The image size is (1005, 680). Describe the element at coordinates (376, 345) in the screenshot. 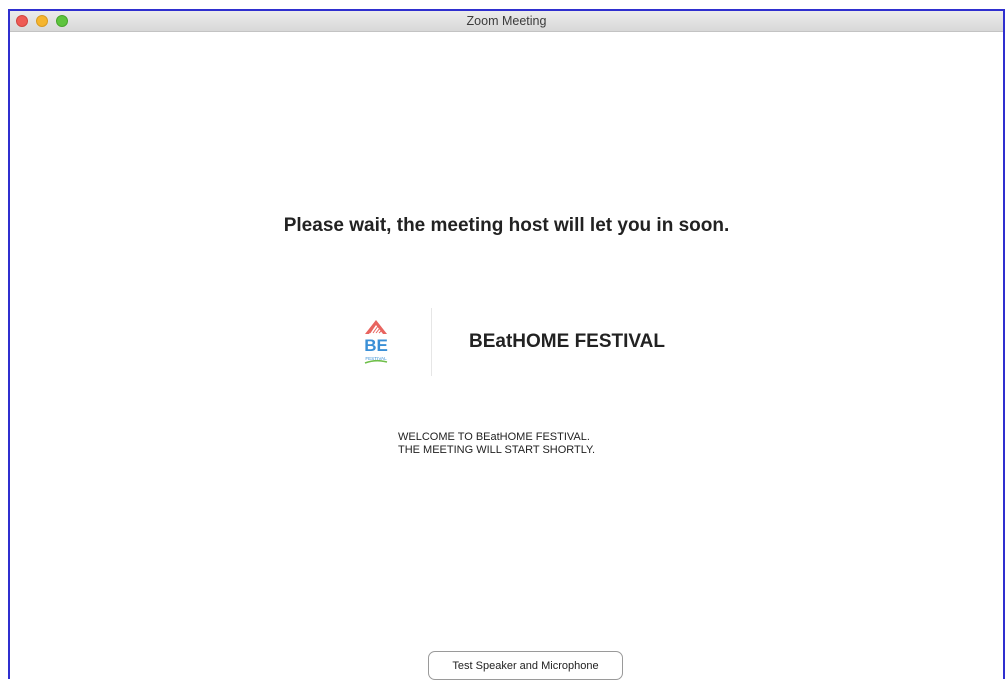

I see `logo-letters: BE` at that location.